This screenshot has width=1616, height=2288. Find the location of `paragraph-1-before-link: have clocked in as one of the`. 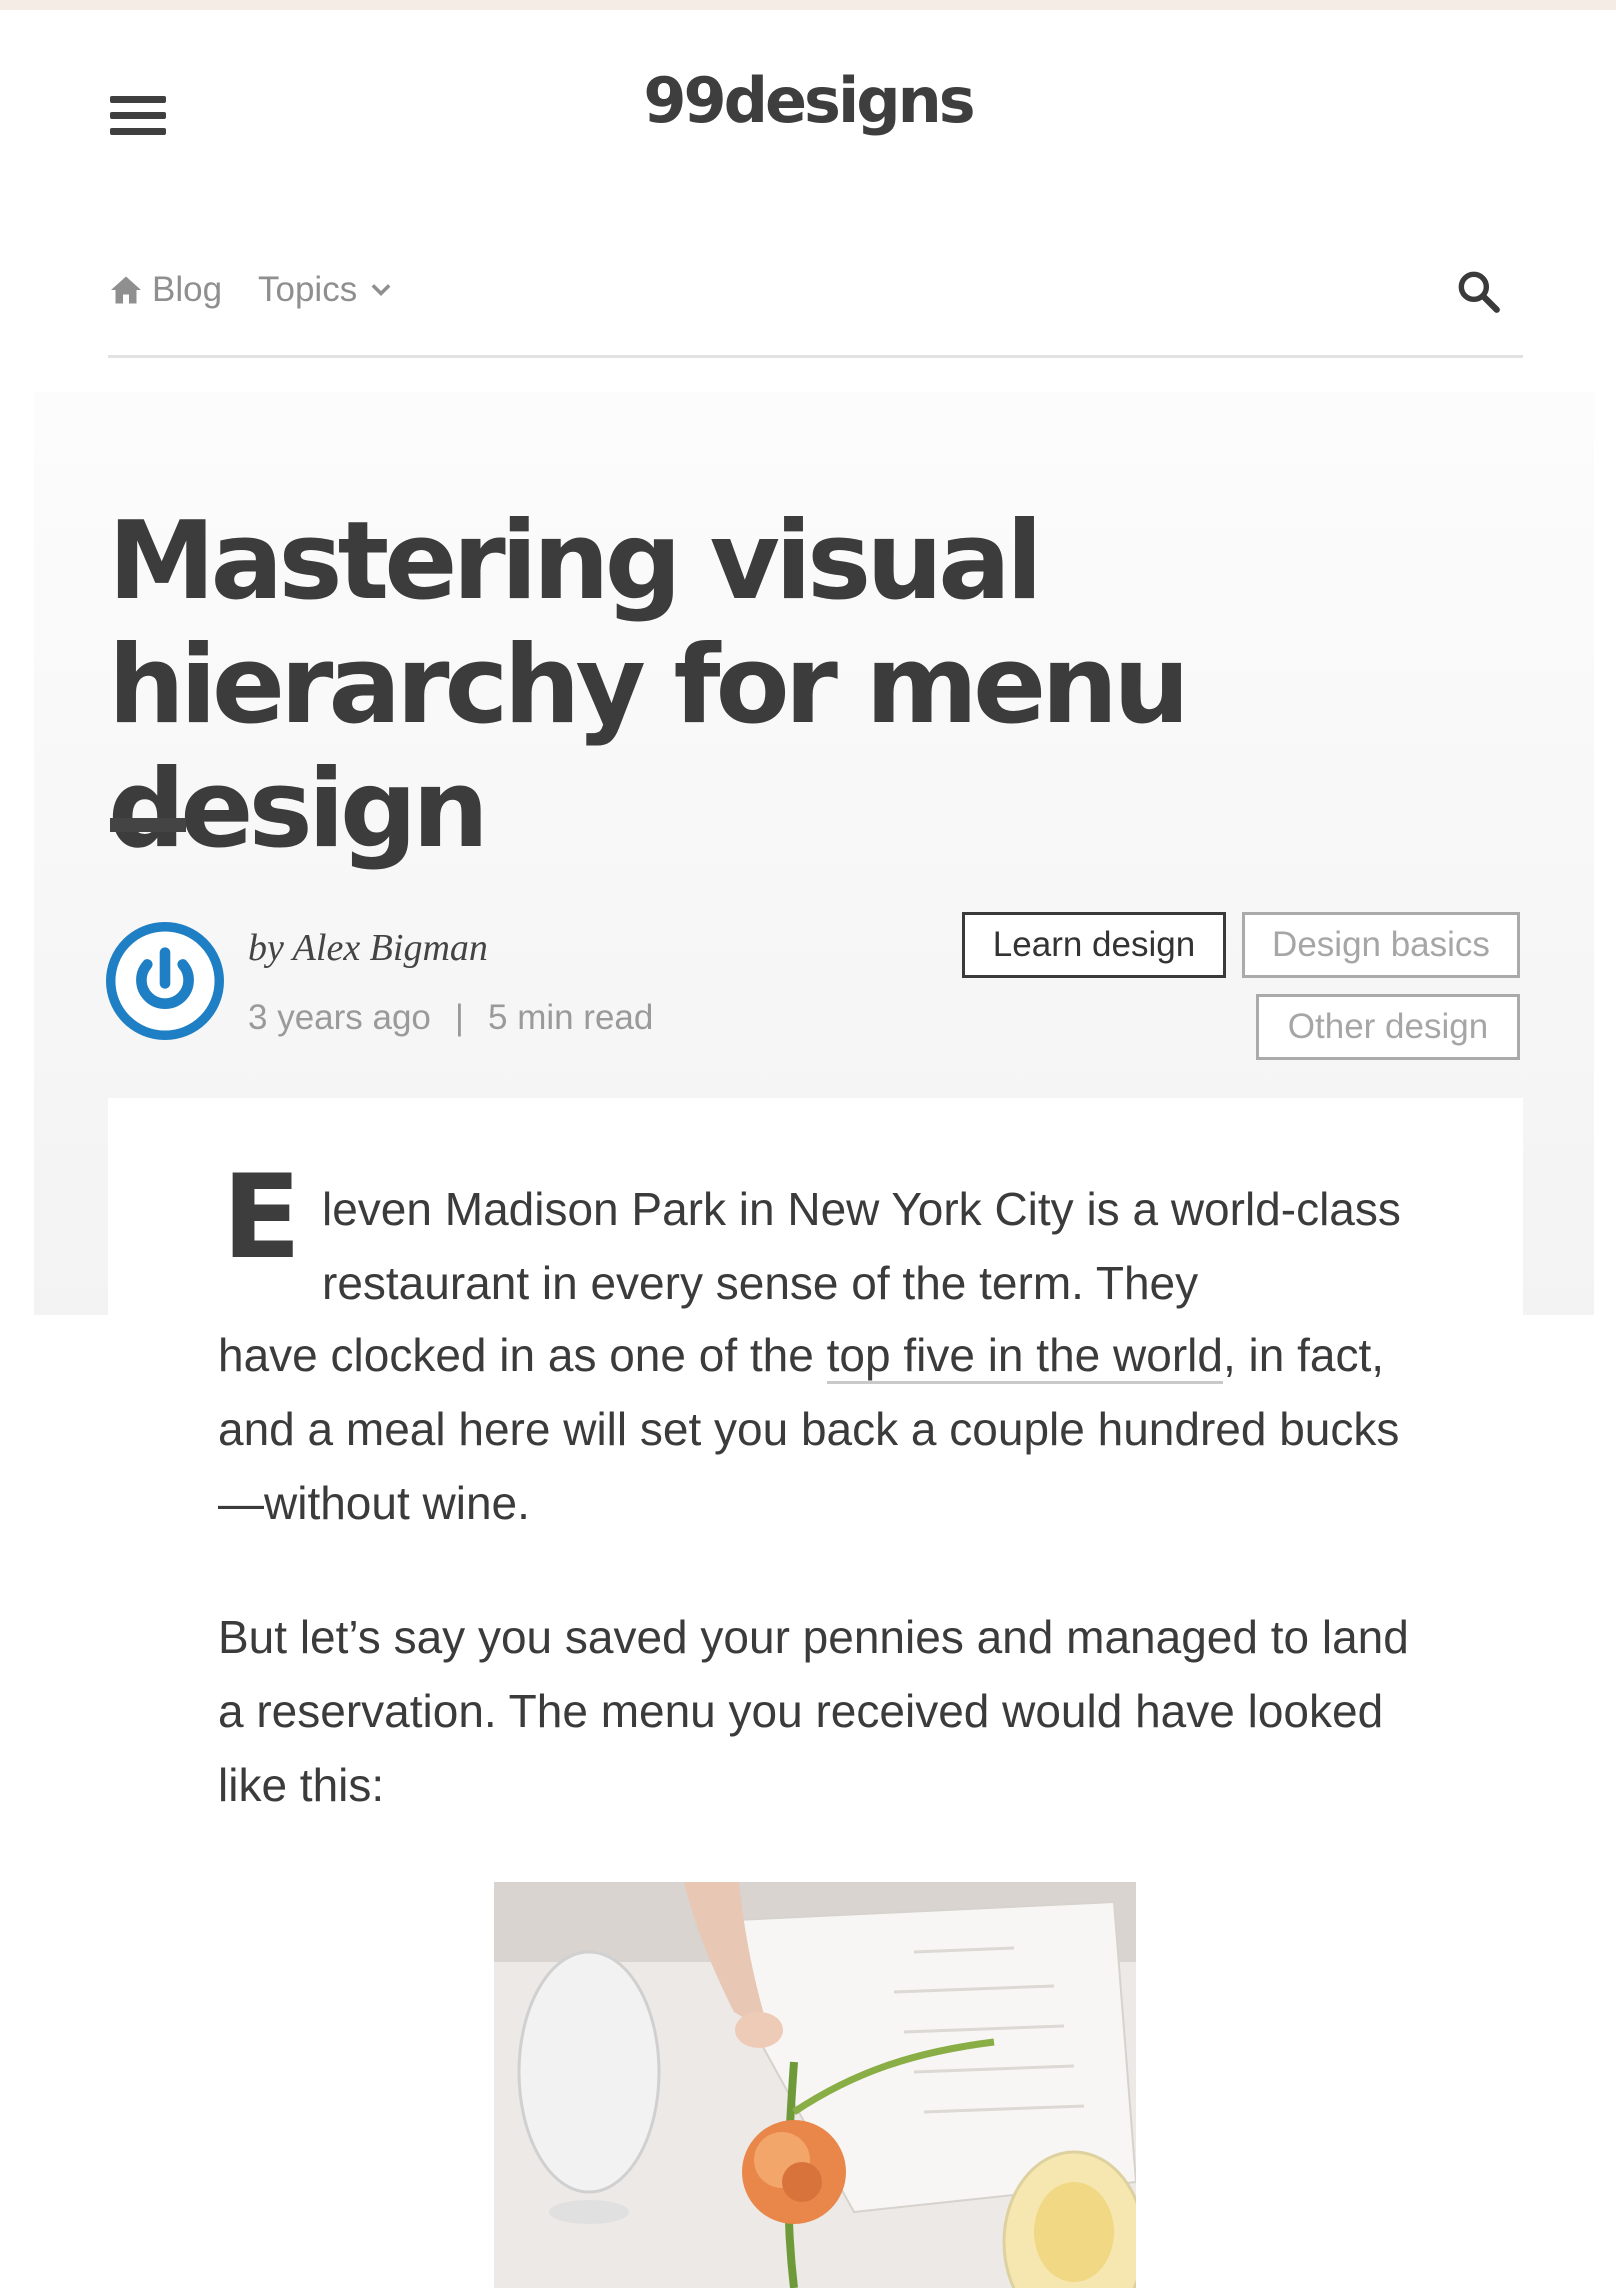

paragraph-1-before-link: have clocked in as one of the is located at coordinates (522, 1355).